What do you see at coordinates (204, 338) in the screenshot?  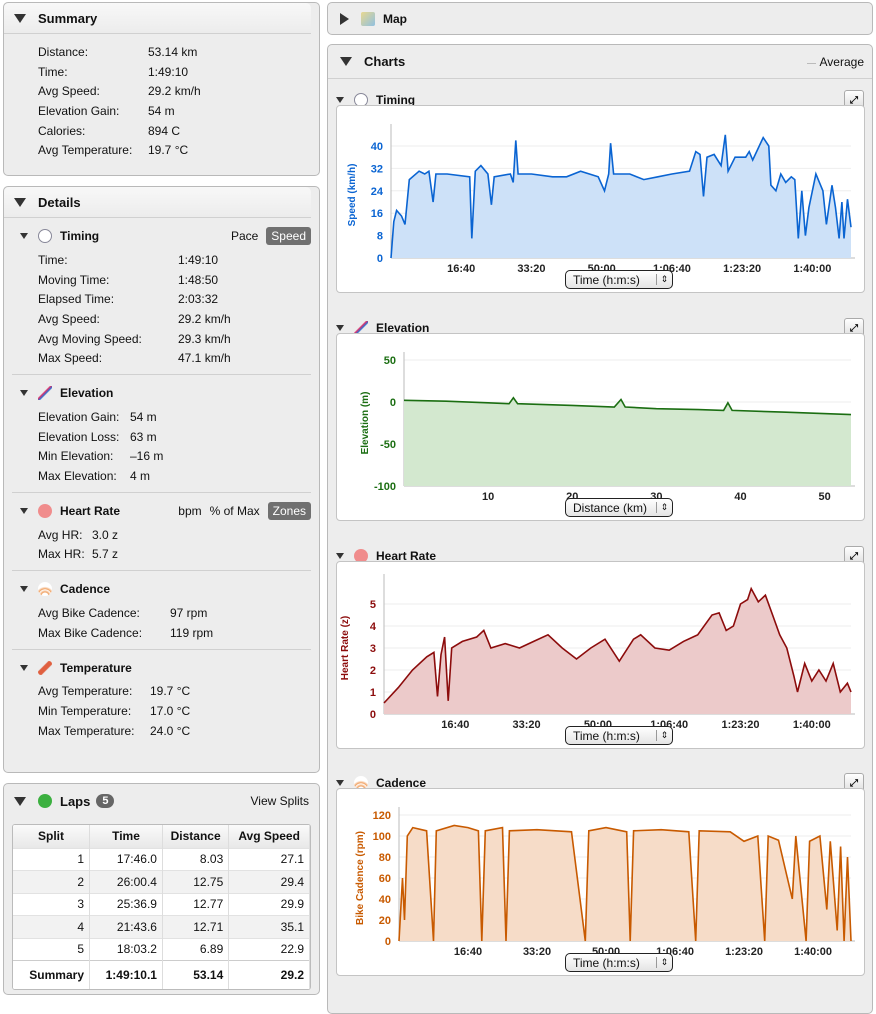 I see `row-value: 29.3 km/h` at bounding box center [204, 338].